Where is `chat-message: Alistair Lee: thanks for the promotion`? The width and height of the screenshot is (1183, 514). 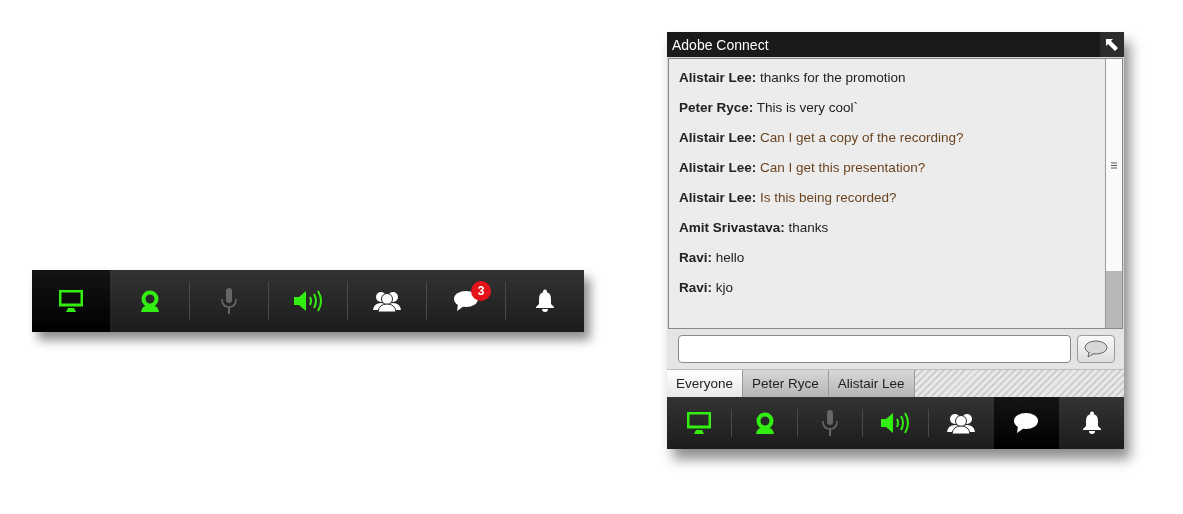 chat-message: Alistair Lee: thanks for the promotion is located at coordinates (793, 78).